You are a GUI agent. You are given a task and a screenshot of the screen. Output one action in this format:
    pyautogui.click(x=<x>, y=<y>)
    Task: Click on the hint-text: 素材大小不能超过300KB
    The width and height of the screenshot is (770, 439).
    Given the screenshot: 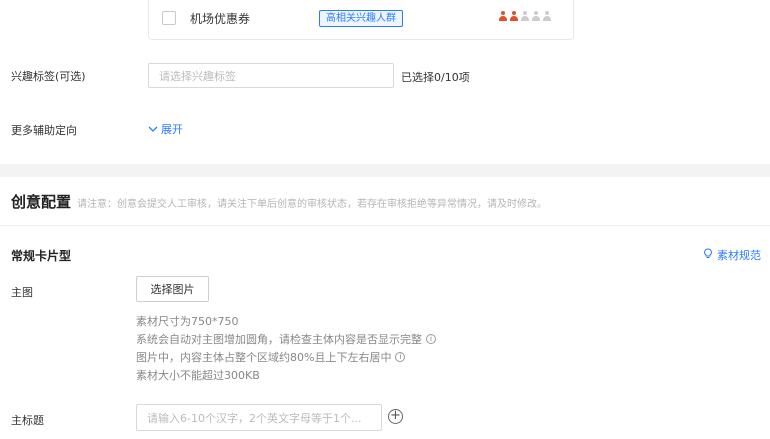 What is the action you would take?
    pyautogui.click(x=198, y=375)
    